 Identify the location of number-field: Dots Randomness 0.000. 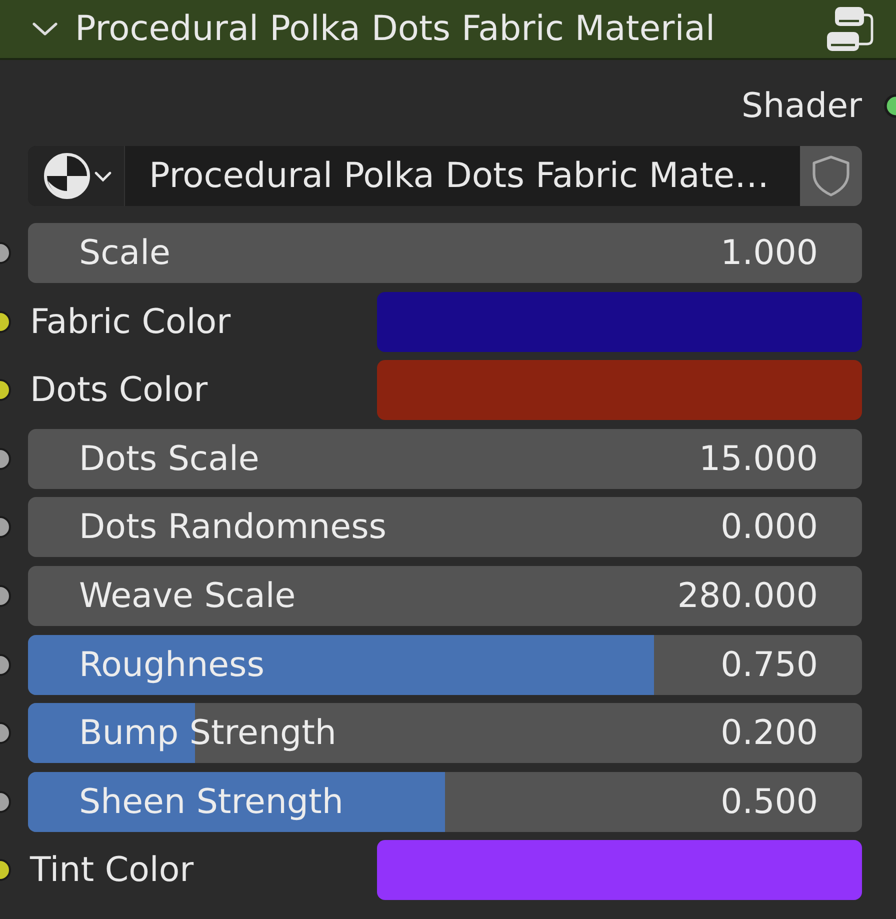
(445, 527).